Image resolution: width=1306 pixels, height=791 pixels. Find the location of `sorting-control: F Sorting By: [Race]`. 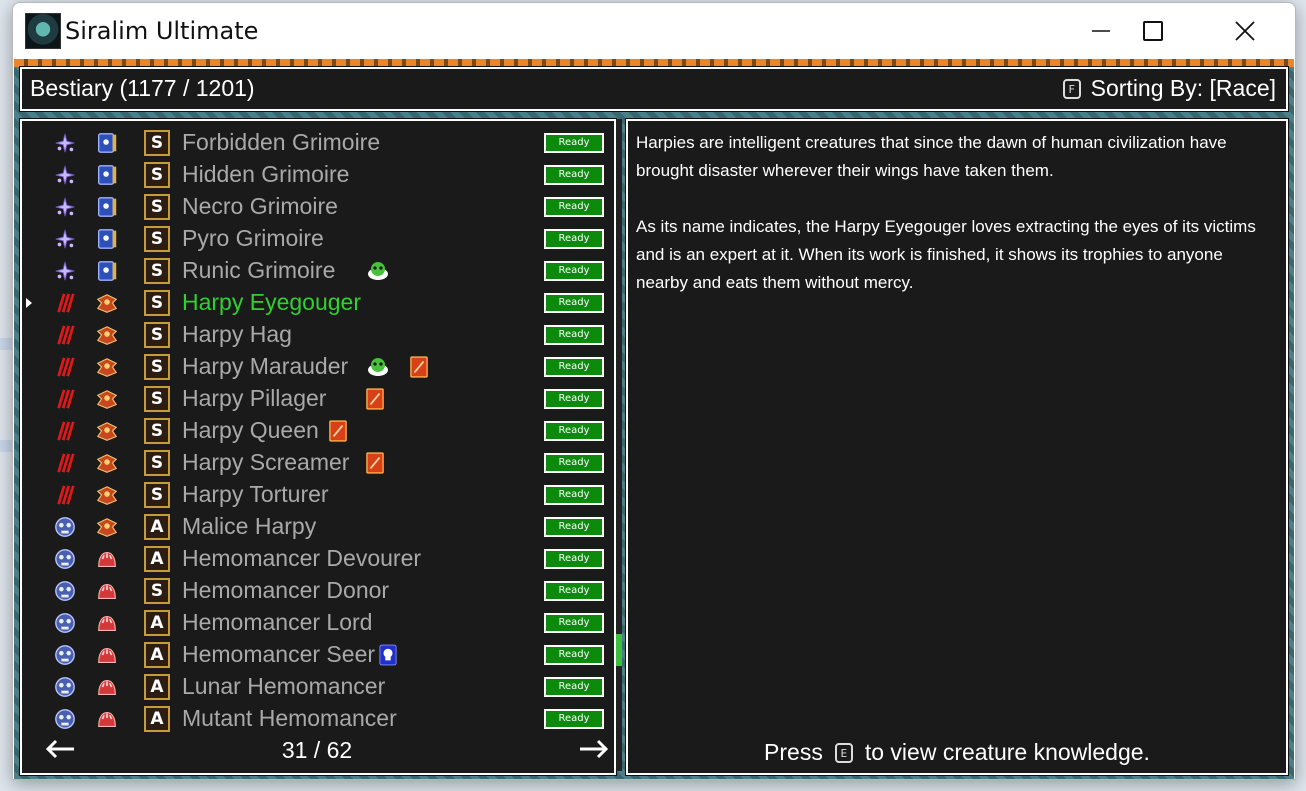

sorting-control: F Sorting By: [Race] is located at coordinates (1169, 88).